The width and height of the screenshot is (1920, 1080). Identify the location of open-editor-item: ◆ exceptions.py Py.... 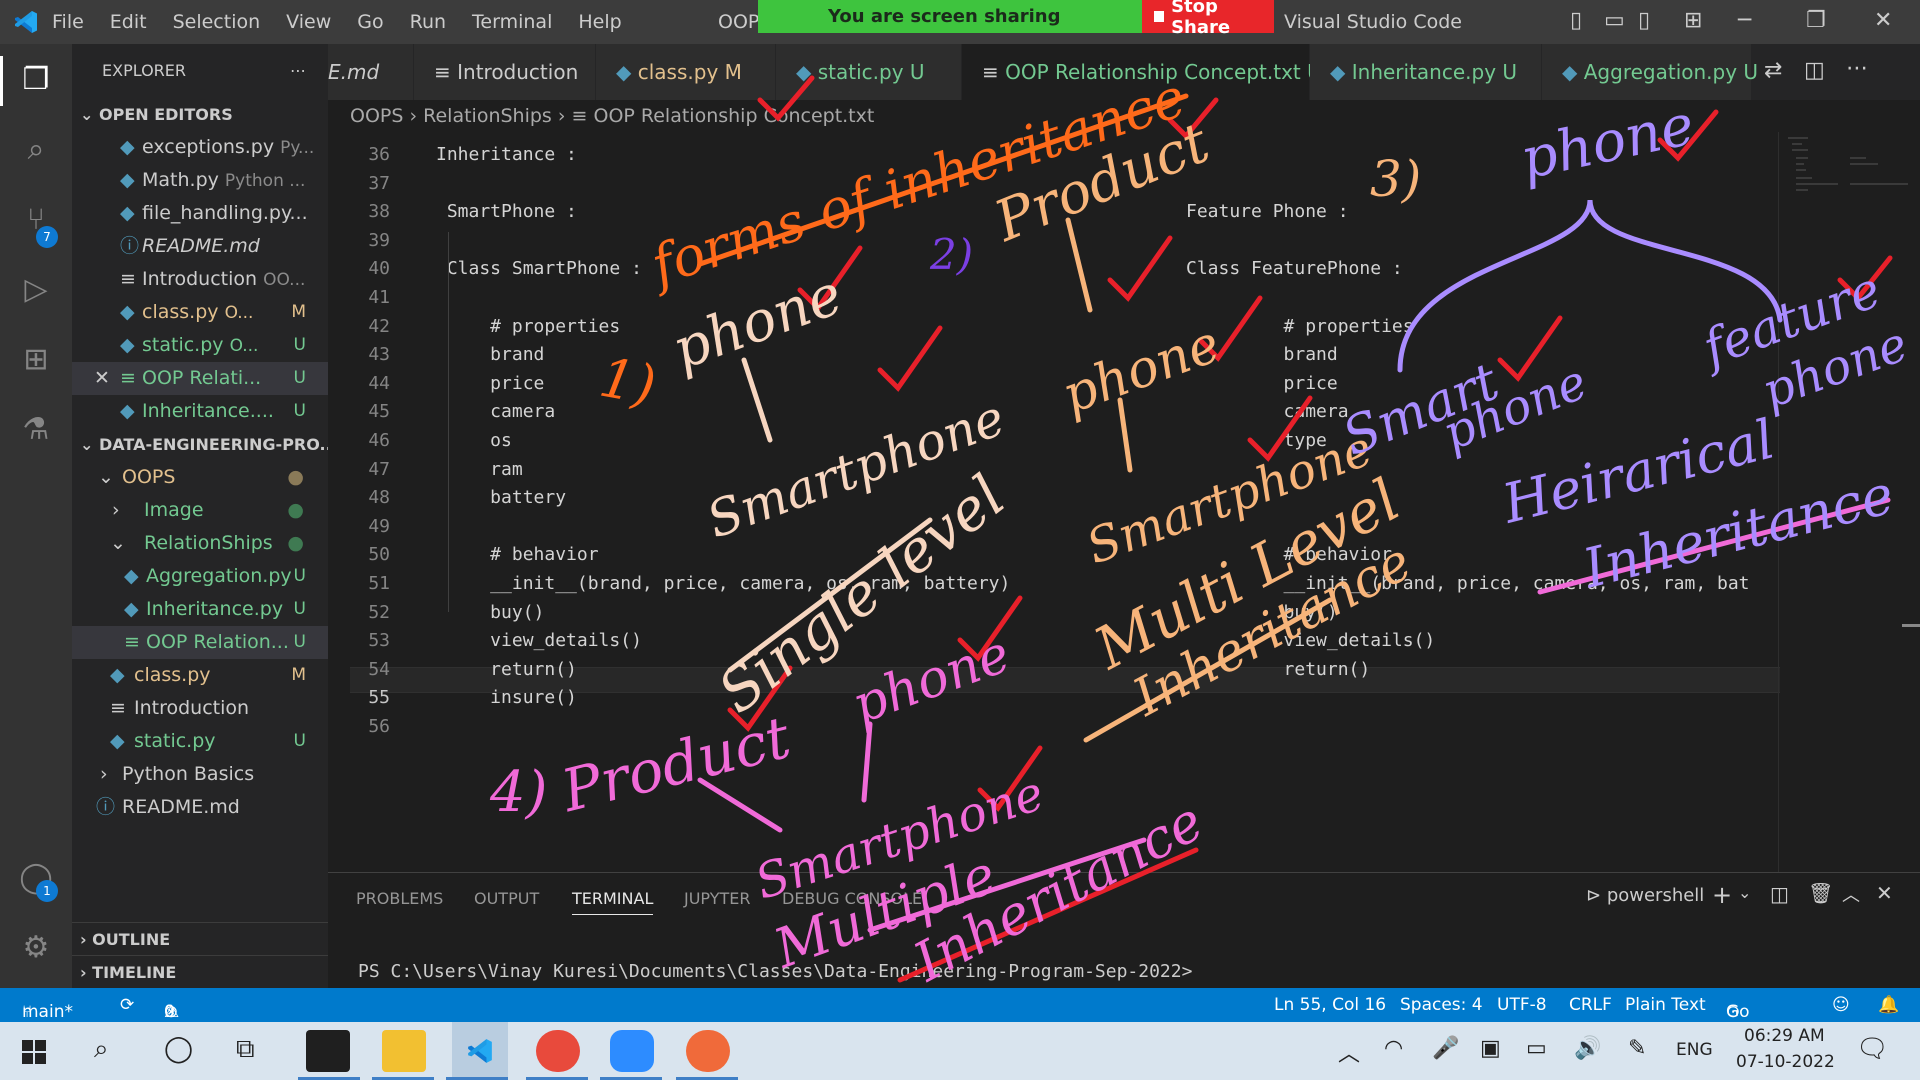
(200, 147).